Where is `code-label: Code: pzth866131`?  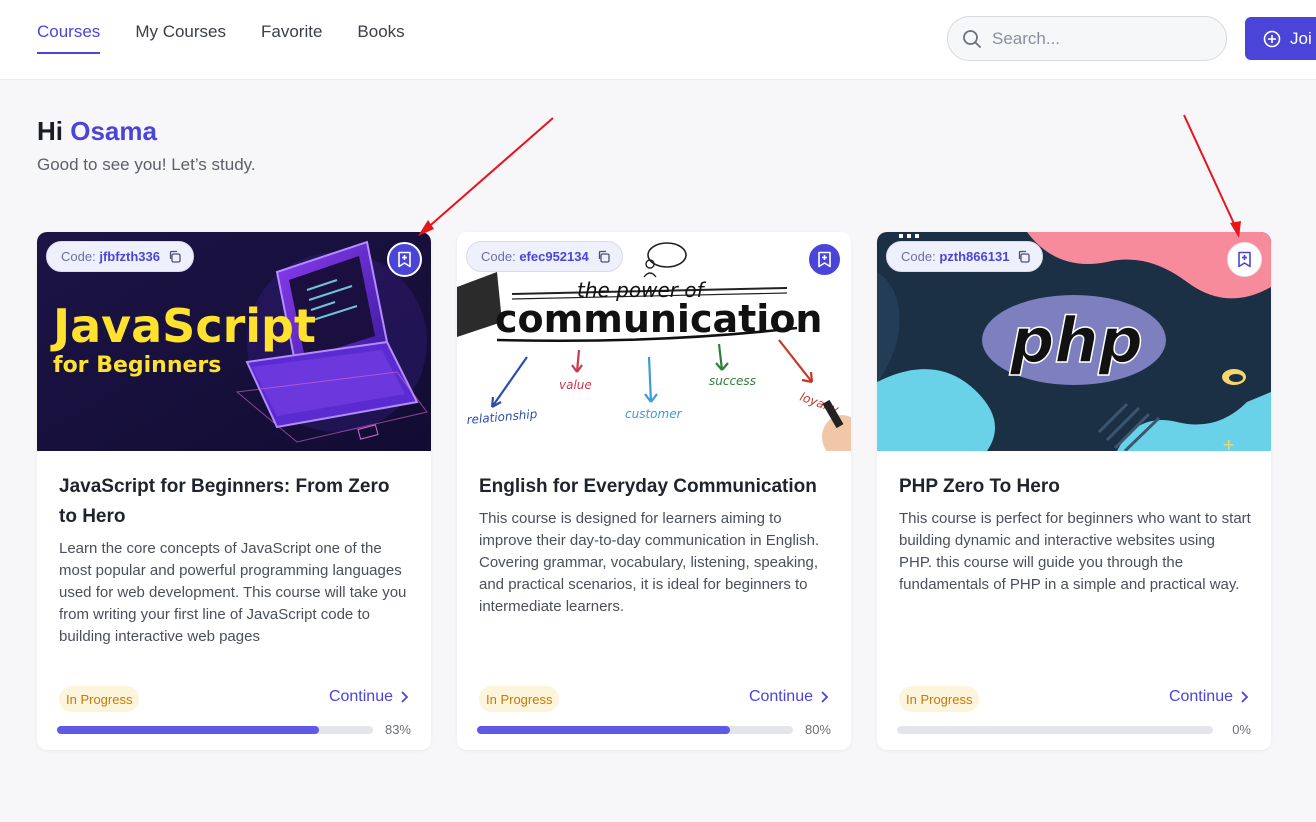
code-label: Code: pzth866131 is located at coordinates (955, 256).